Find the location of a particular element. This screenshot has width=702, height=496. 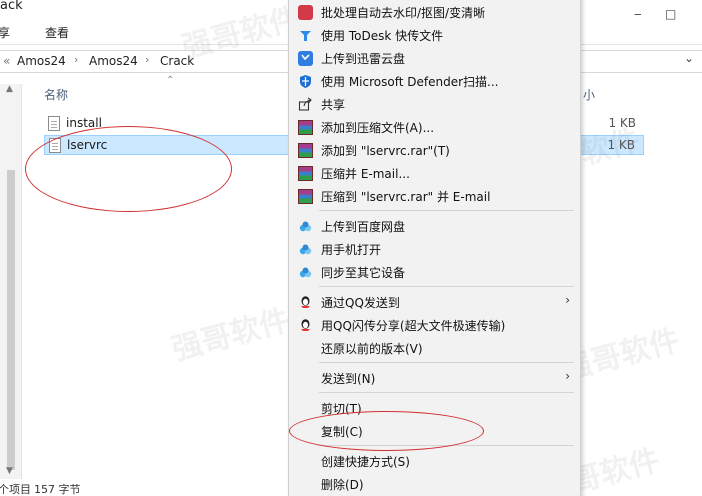

menu-item-qq-flash-share: 用QQ闪传分享(超大文件极速传输) is located at coordinates (434, 325).